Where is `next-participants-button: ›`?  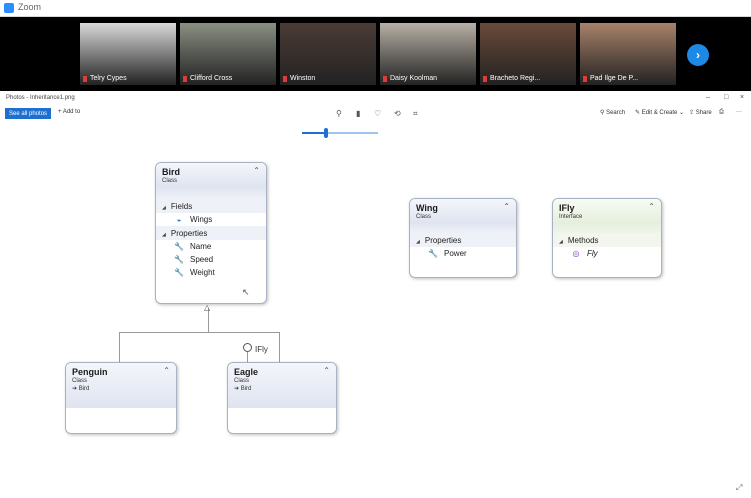
next-participants-button: › is located at coordinates (698, 55).